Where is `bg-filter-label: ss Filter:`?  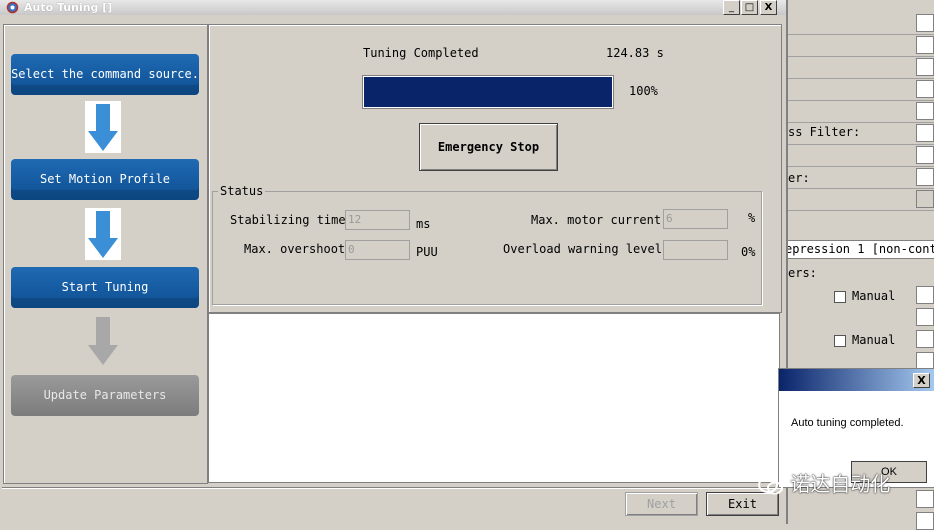 bg-filter-label: ss Filter: is located at coordinates (824, 132).